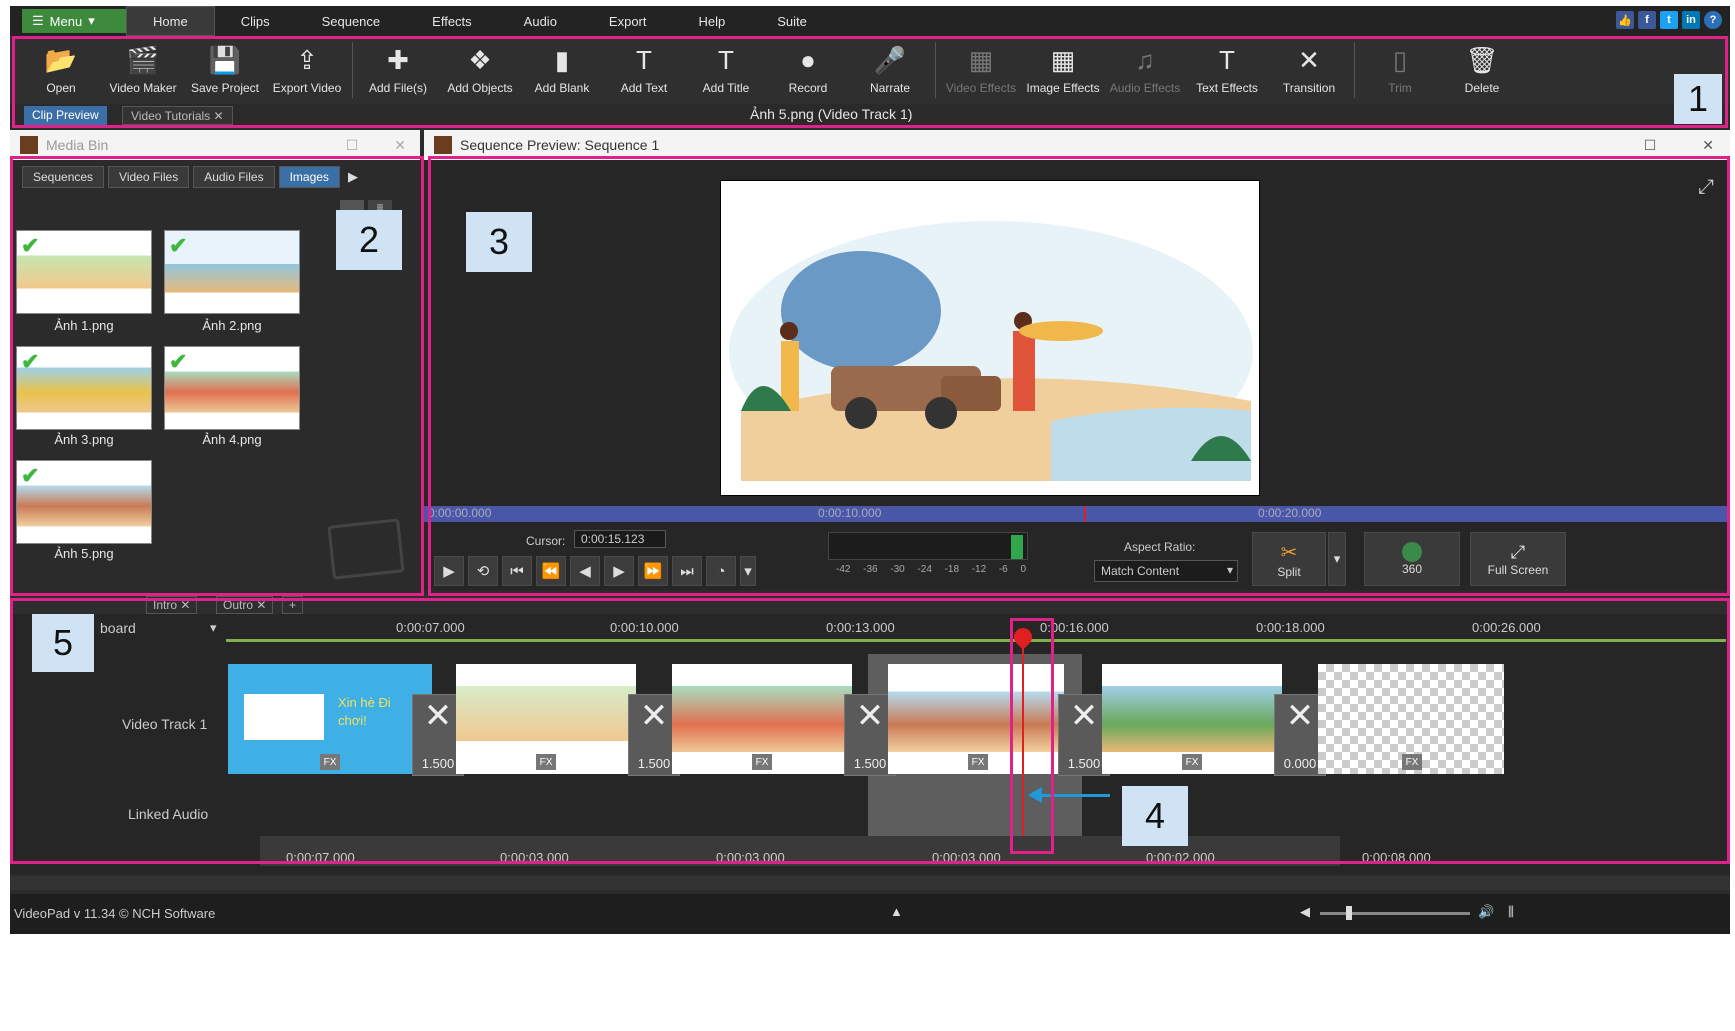  What do you see at coordinates (307, 70) in the screenshot?
I see `export-video-button: ⇪ Export Video` at bounding box center [307, 70].